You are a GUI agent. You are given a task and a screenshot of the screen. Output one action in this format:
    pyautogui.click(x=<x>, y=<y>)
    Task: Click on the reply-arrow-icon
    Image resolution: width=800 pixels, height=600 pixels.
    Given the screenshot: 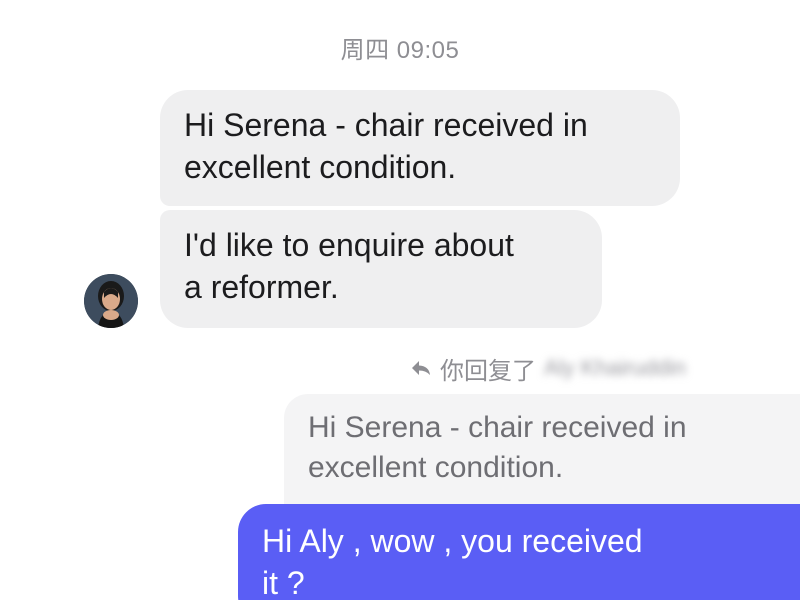 What is the action you would take?
    pyautogui.click(x=421, y=368)
    